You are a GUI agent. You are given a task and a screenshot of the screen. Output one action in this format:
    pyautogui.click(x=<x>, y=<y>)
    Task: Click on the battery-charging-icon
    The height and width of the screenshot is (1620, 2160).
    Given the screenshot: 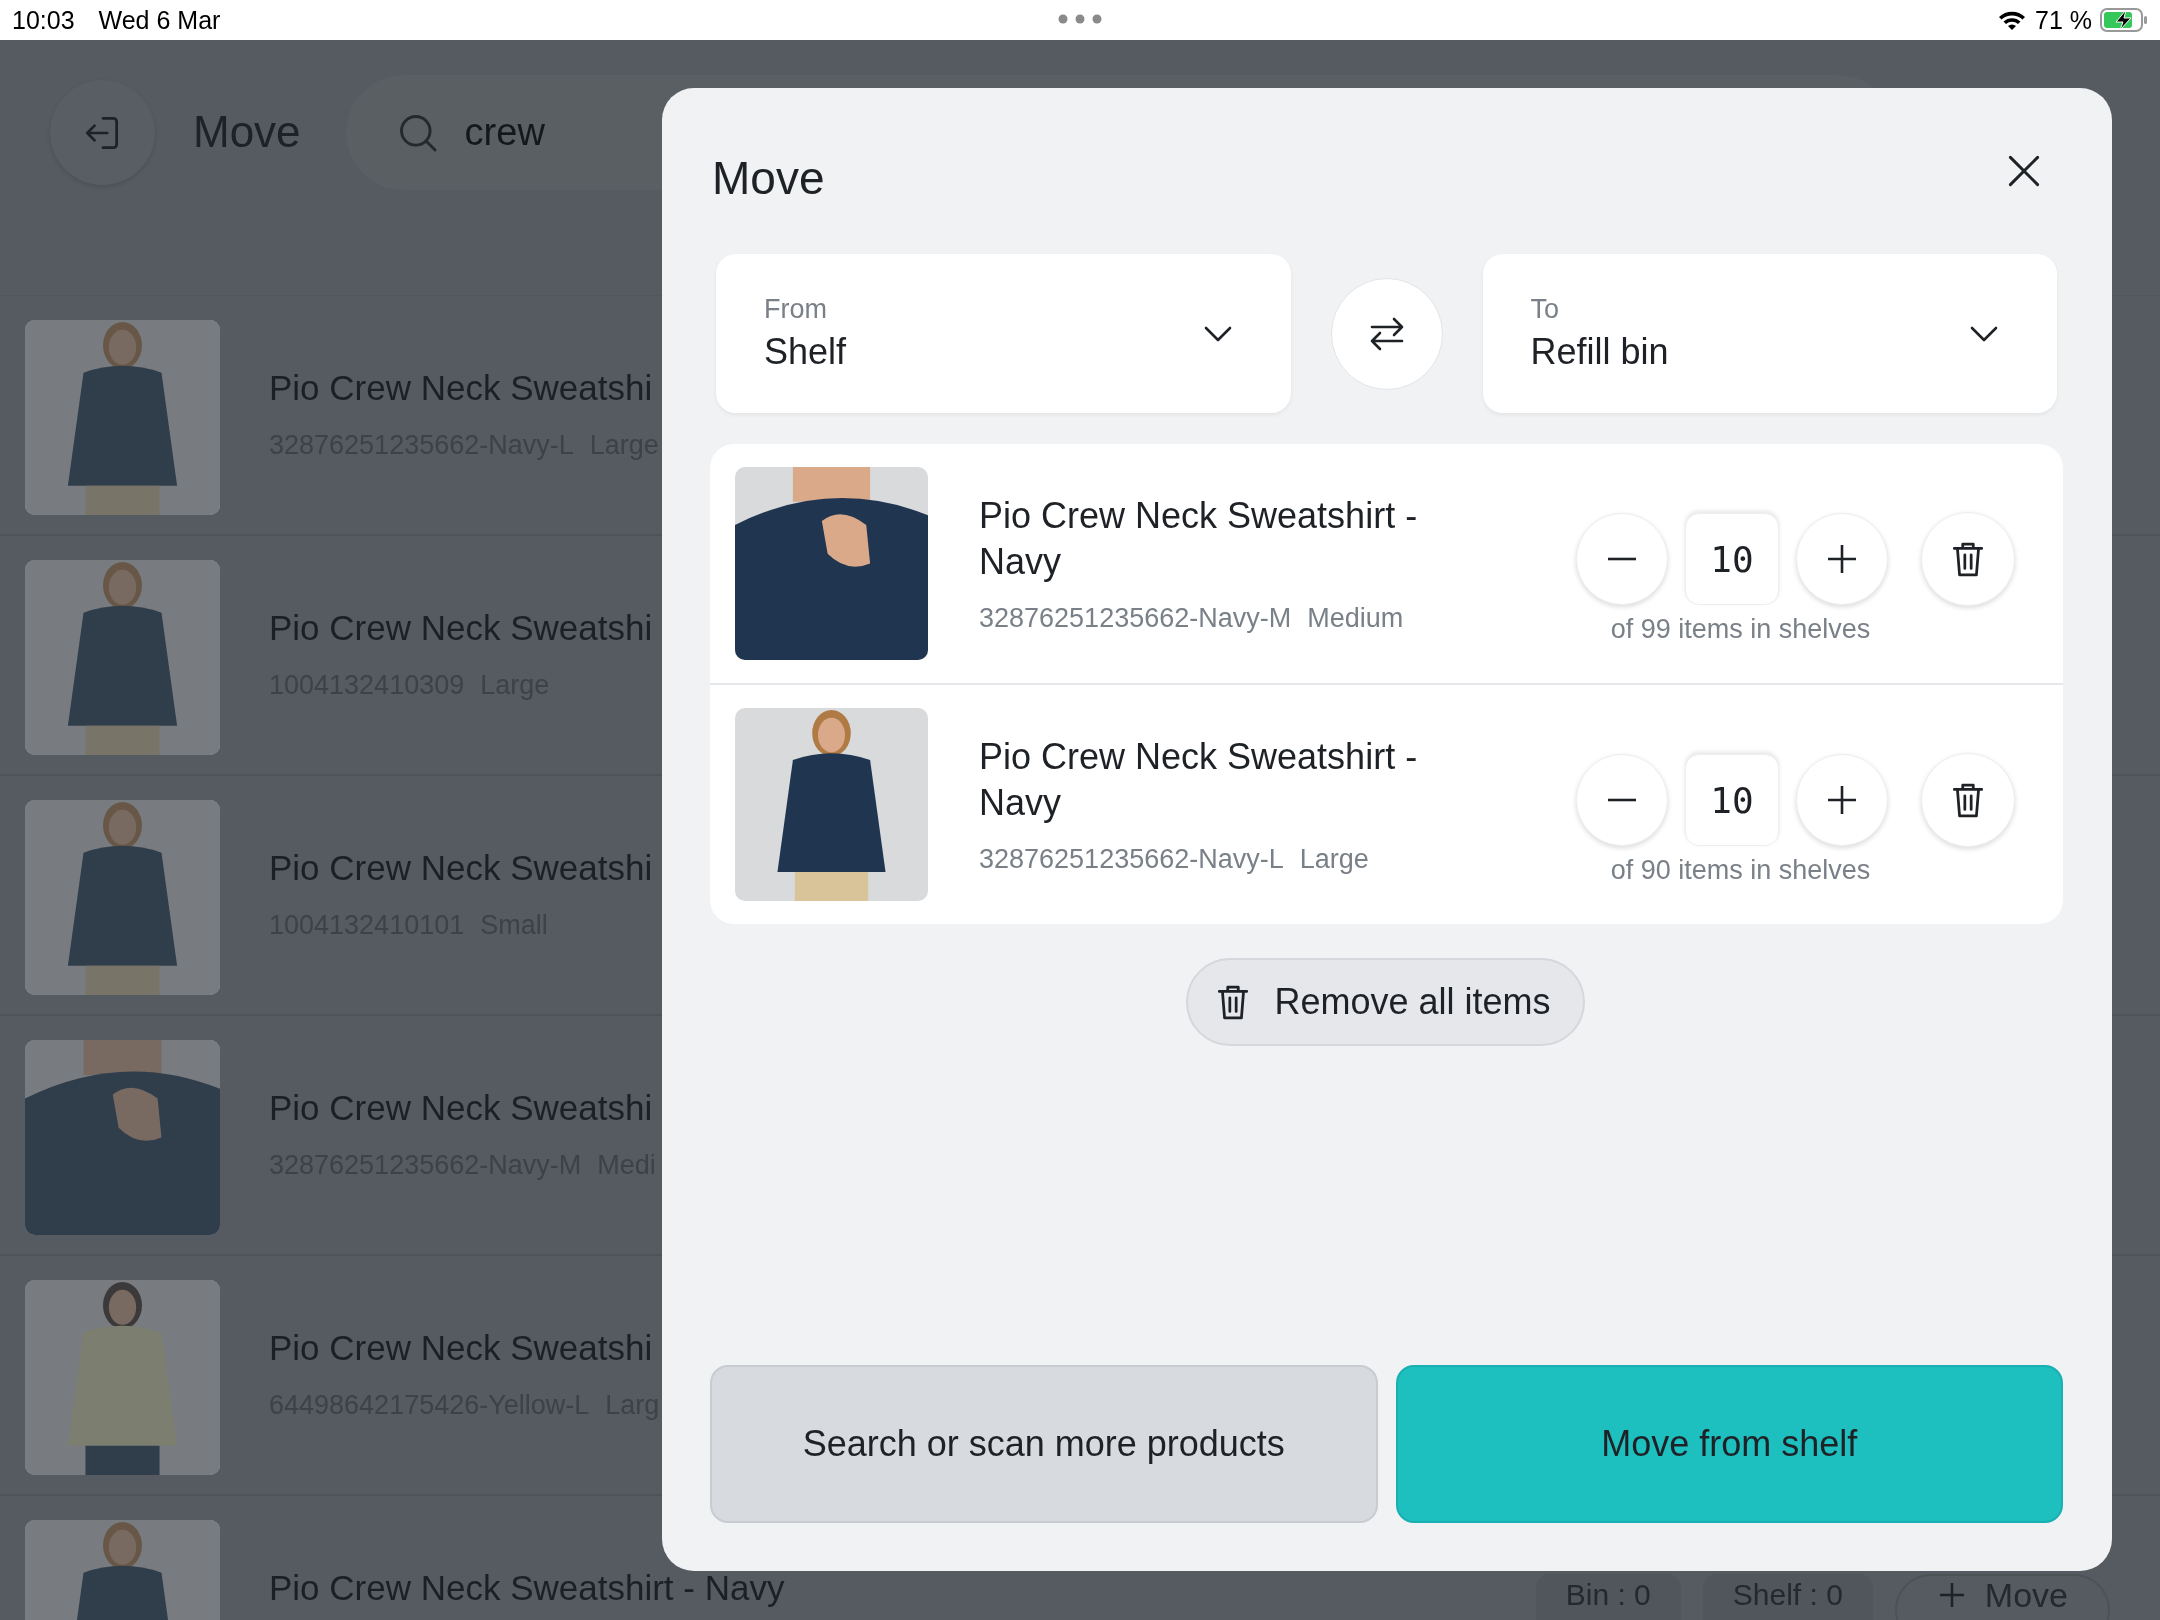 What is the action you would take?
    pyautogui.click(x=2124, y=20)
    